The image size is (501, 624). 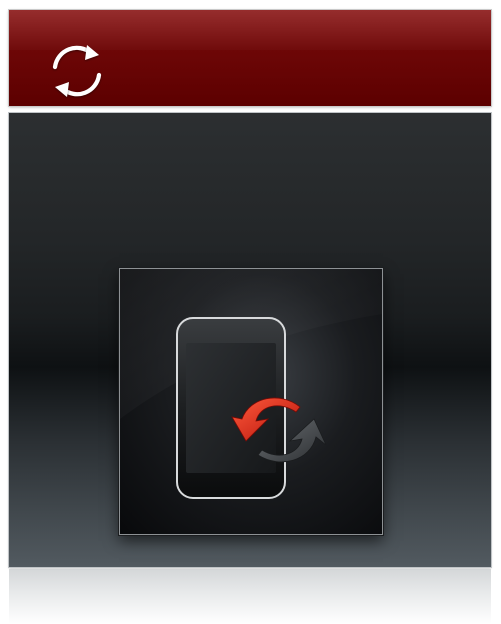 I want to click on header-bar, so click(x=250, y=58).